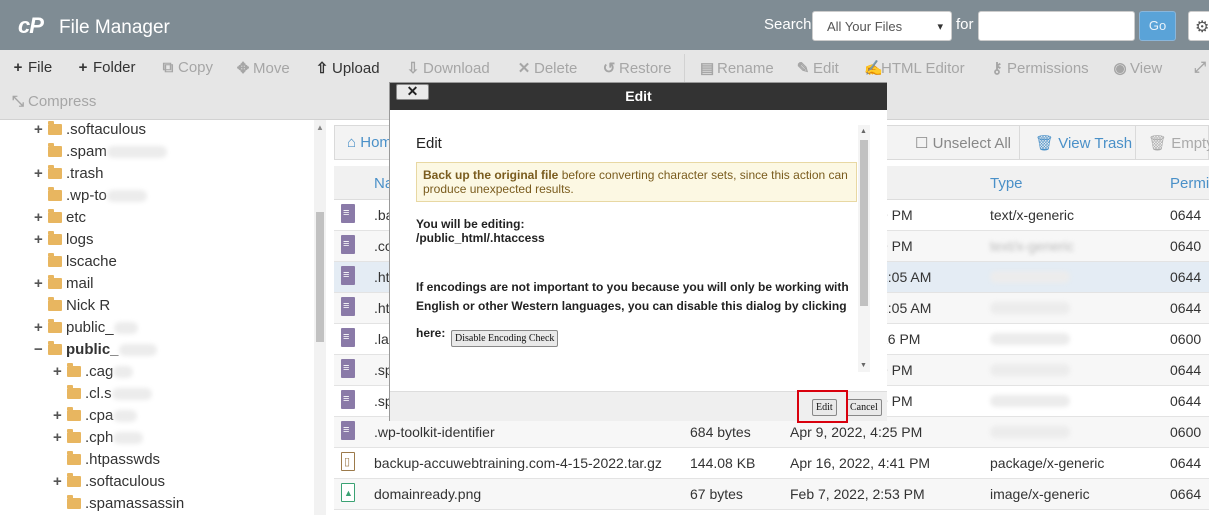 The width and height of the screenshot is (1209, 515). What do you see at coordinates (106, 67) in the screenshot?
I see `new-folder-button: + Folder` at bounding box center [106, 67].